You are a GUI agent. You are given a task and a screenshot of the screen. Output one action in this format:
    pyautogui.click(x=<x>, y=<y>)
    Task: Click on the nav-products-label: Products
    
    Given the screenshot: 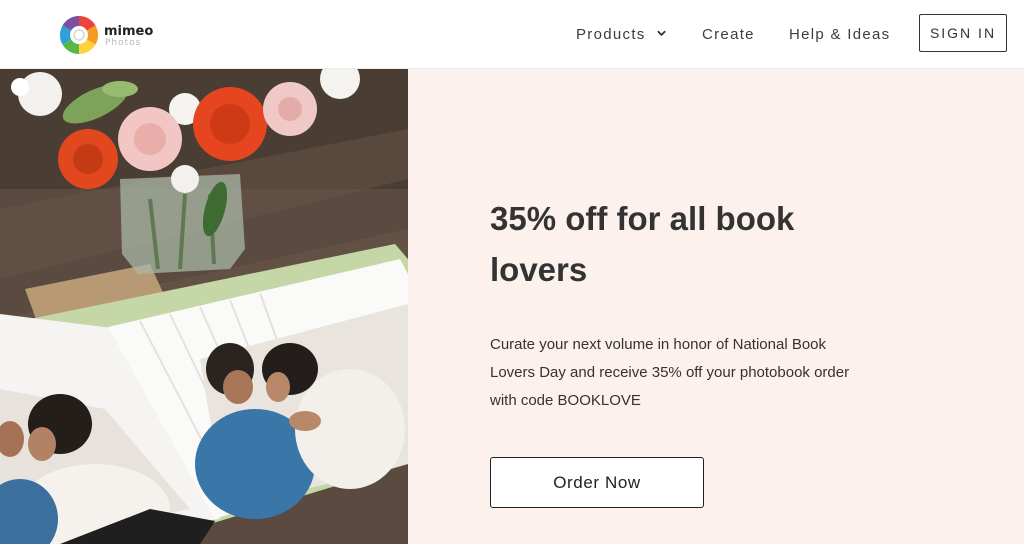 What is the action you would take?
    pyautogui.click(x=611, y=34)
    